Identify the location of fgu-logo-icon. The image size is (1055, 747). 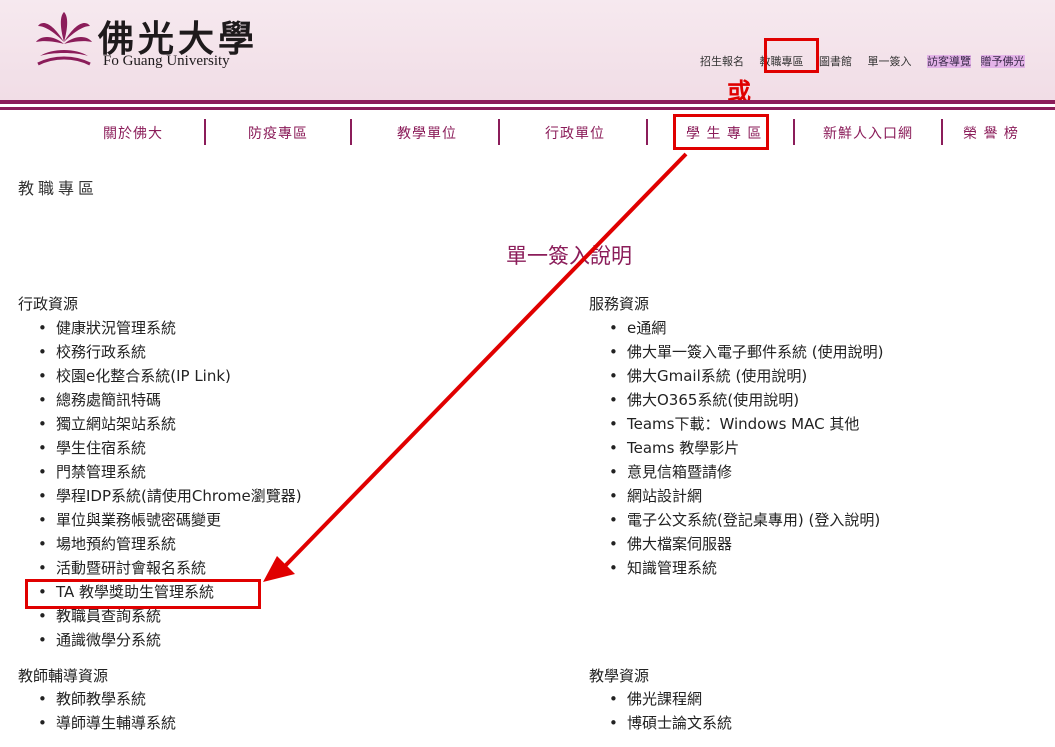
(64, 40).